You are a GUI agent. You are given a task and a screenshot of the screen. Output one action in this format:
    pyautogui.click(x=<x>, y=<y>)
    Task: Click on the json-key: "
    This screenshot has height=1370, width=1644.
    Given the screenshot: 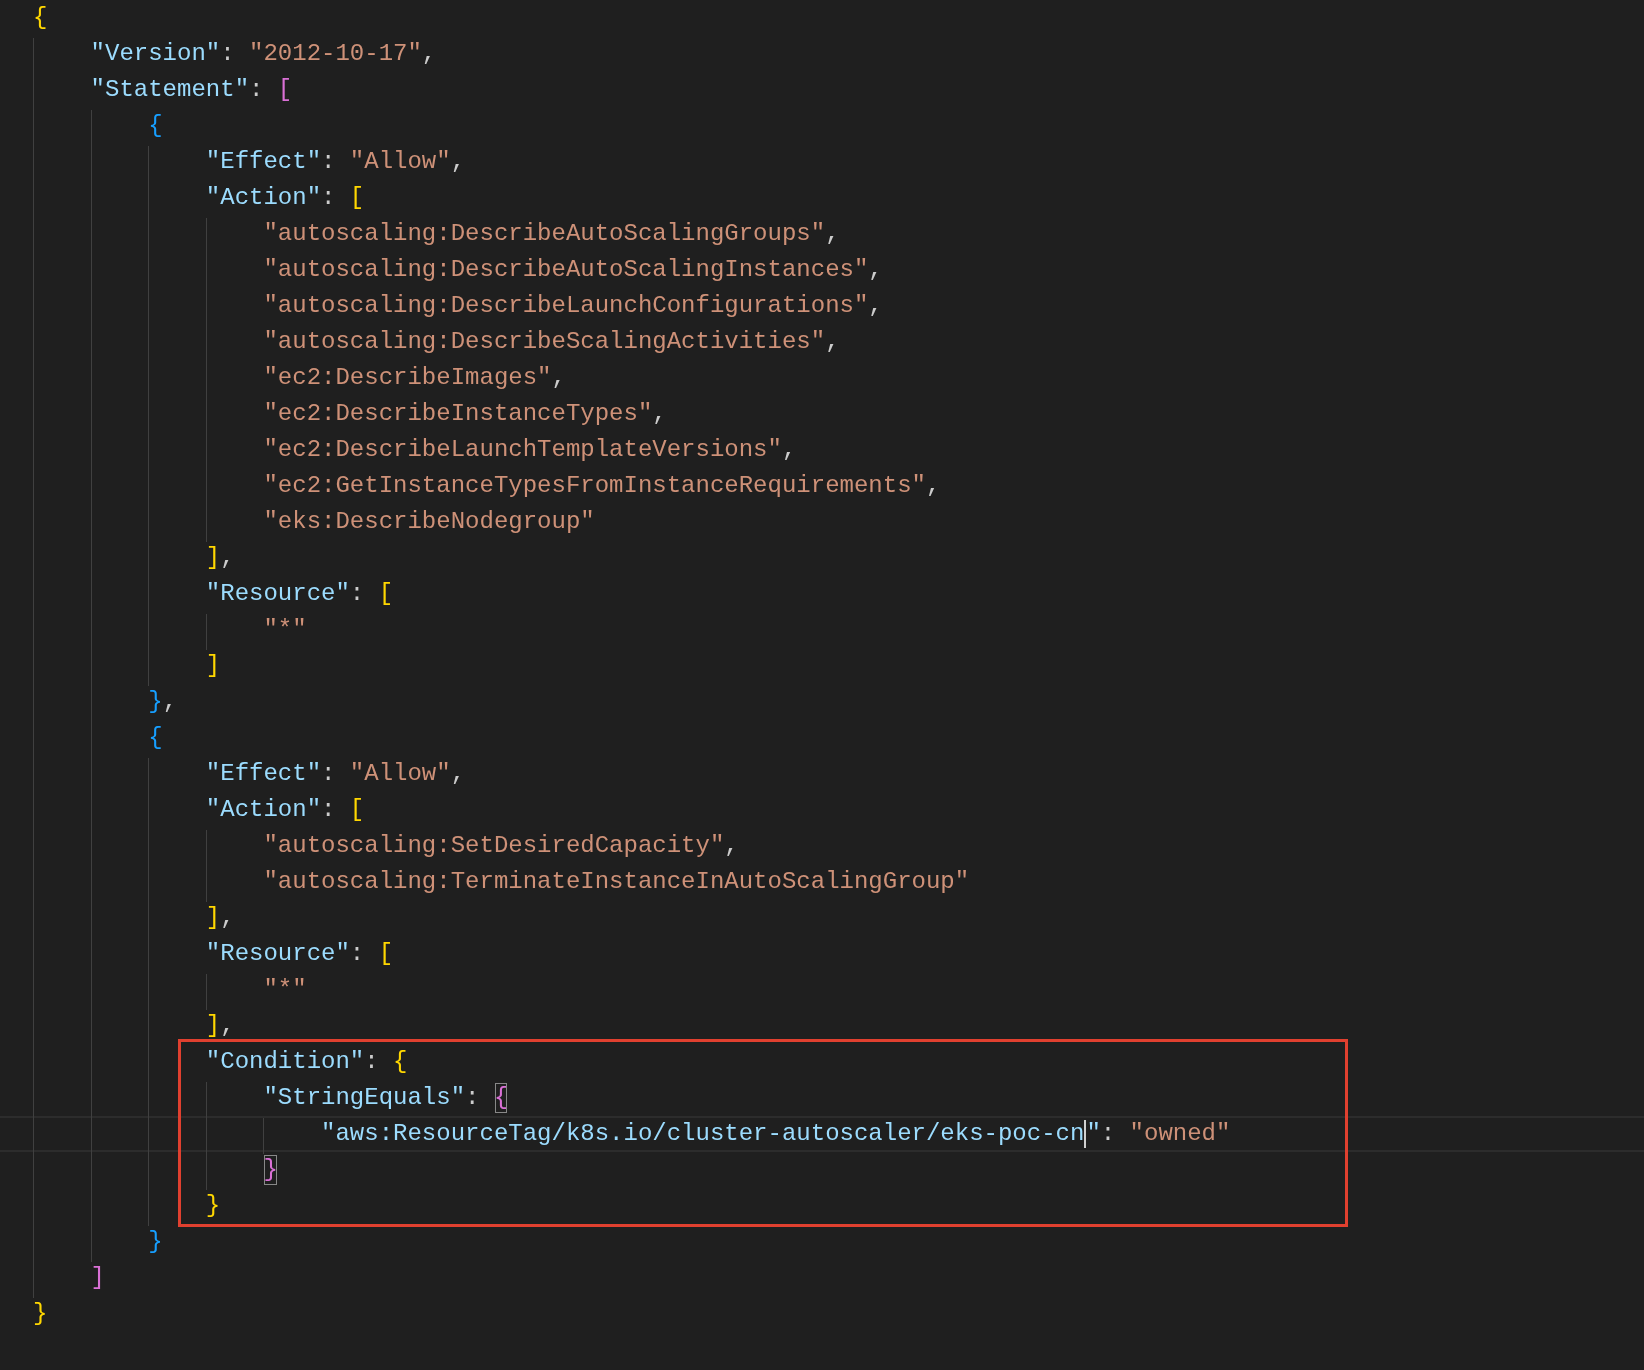 What is the action you would take?
    pyautogui.click(x=1093, y=1134)
    